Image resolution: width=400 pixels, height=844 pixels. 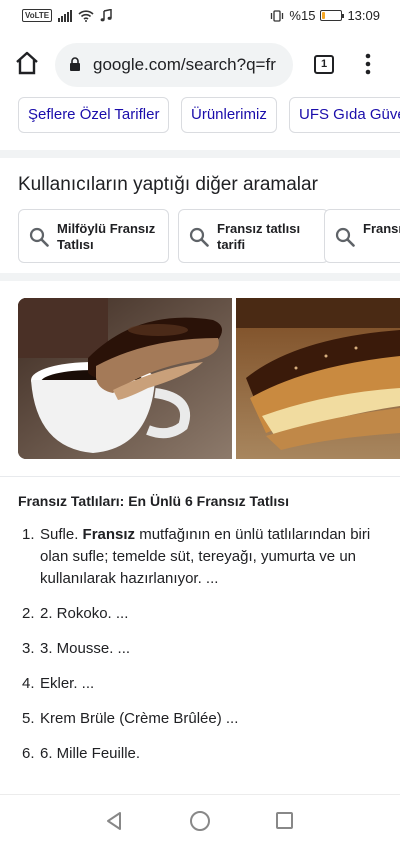 What do you see at coordinates (28, 683) in the screenshot?
I see `list-number: 4.` at bounding box center [28, 683].